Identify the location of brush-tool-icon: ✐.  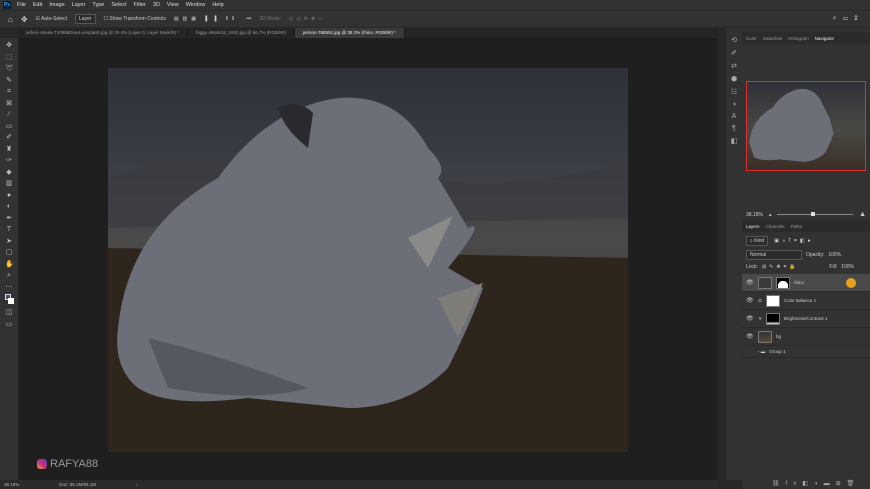
(9, 138).